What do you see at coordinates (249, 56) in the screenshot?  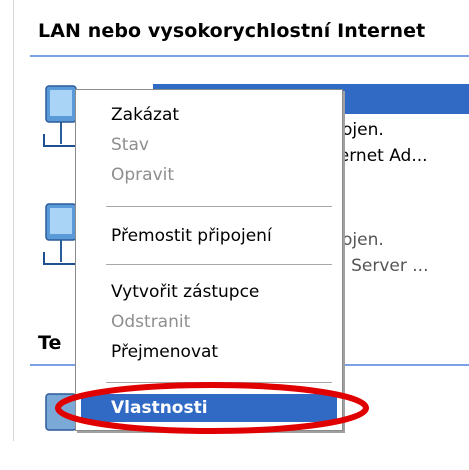 I see `group-header-divider` at bounding box center [249, 56].